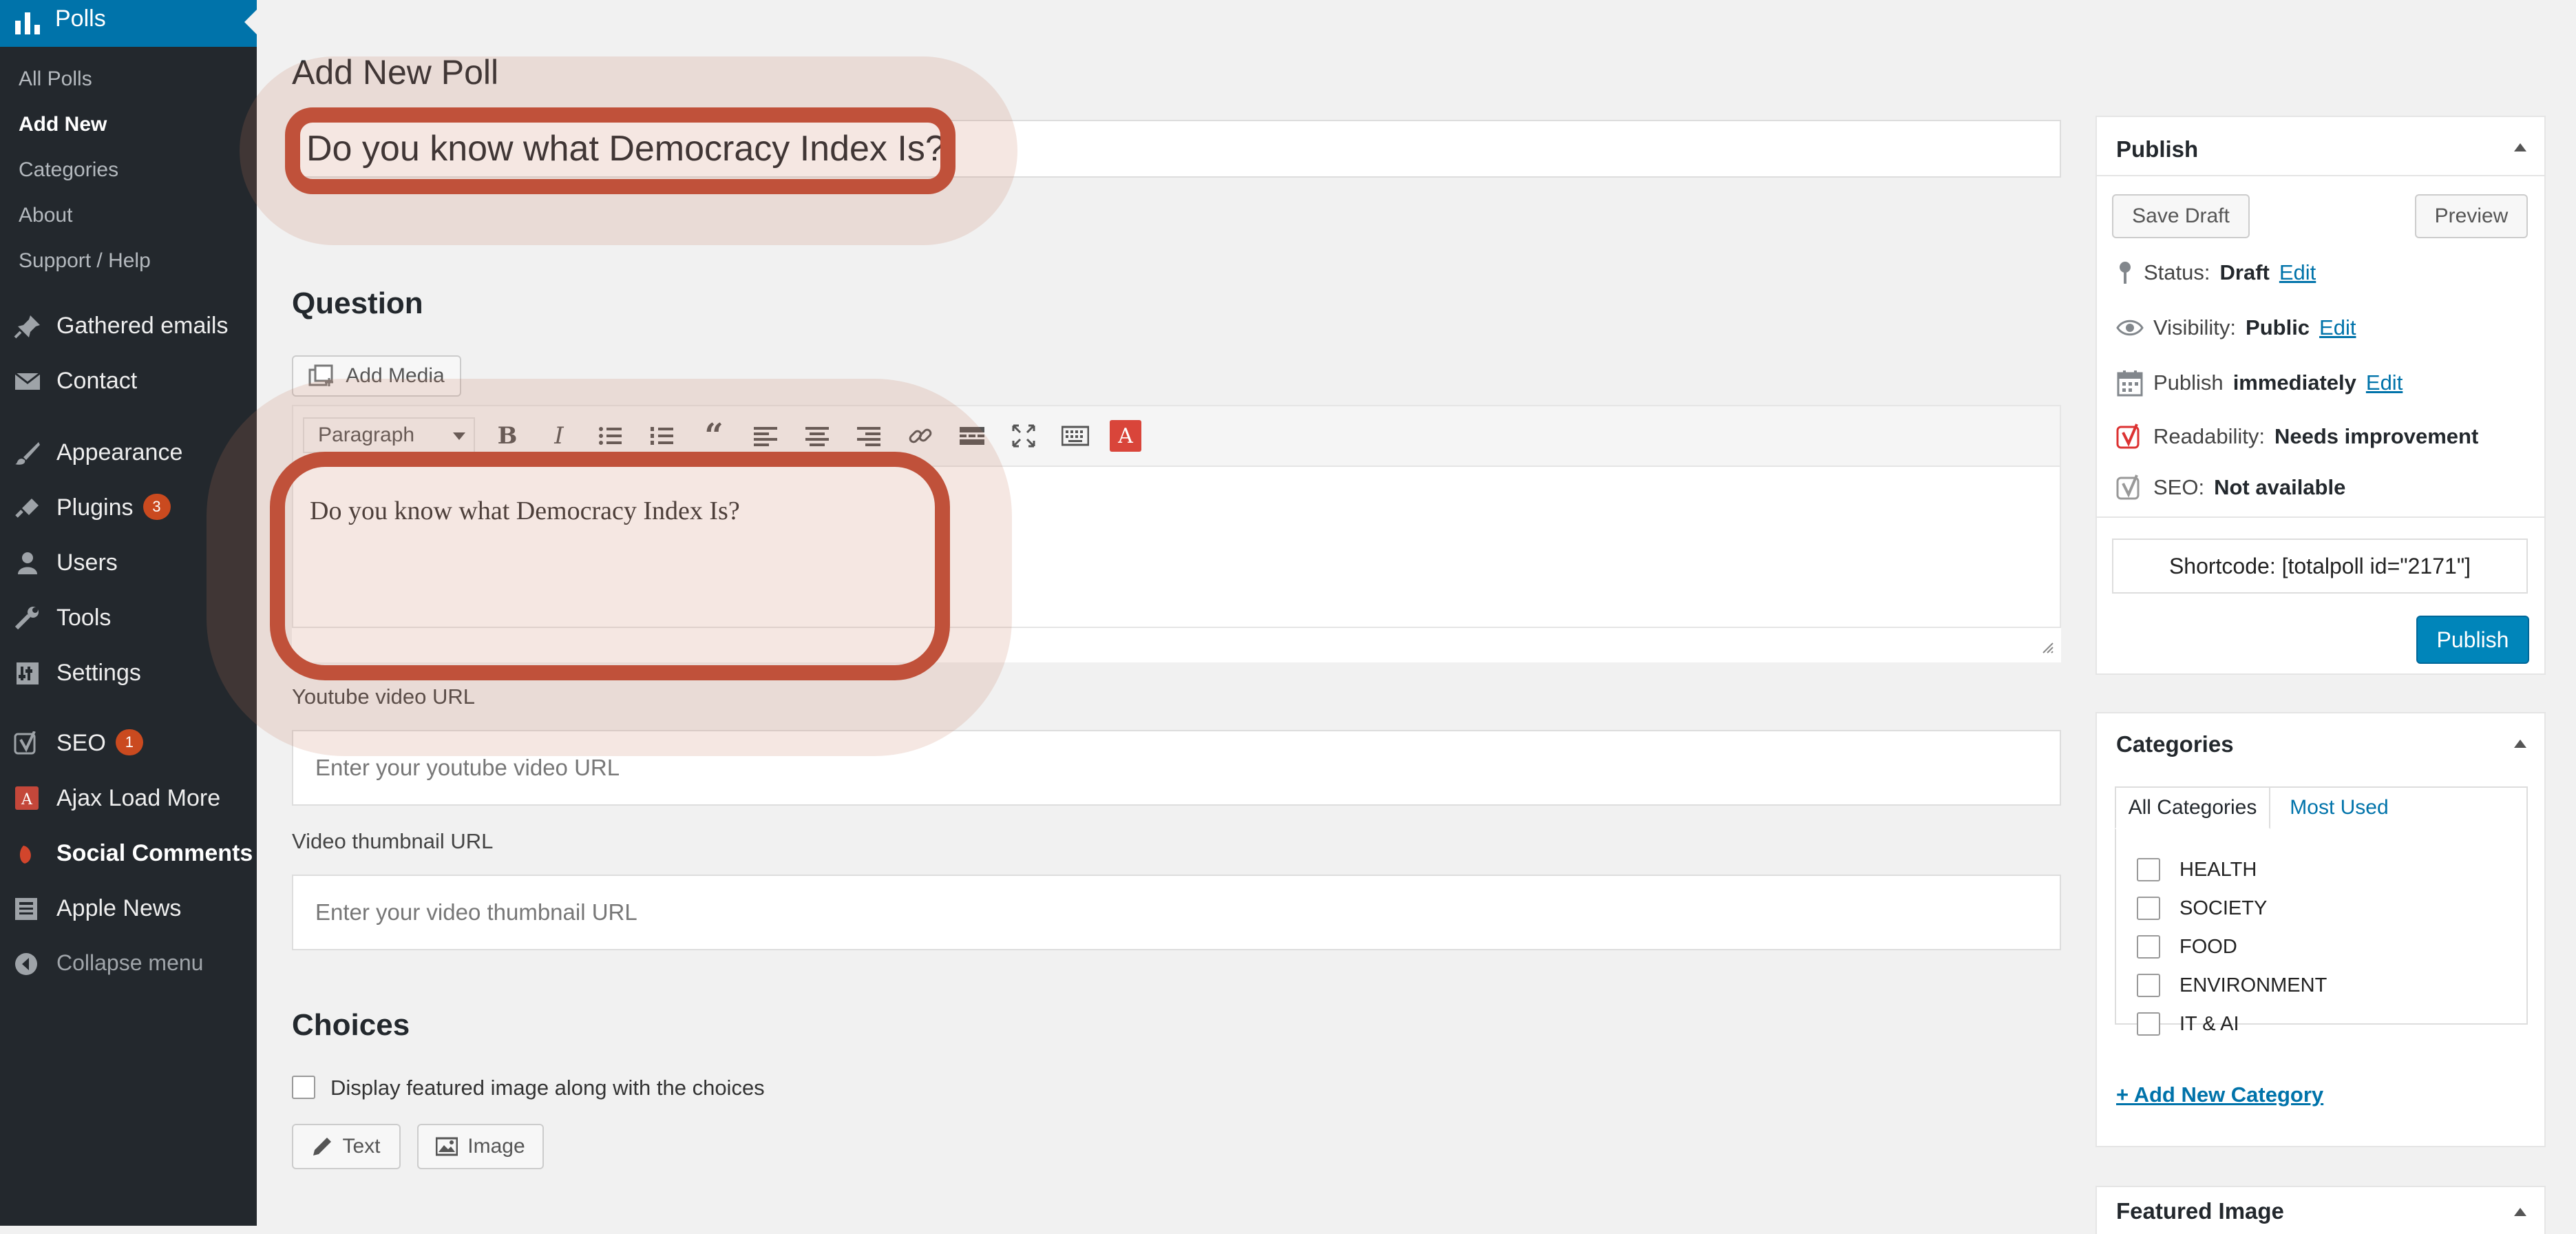  I want to click on sidebar-item-label: Gathered emails, so click(143, 326).